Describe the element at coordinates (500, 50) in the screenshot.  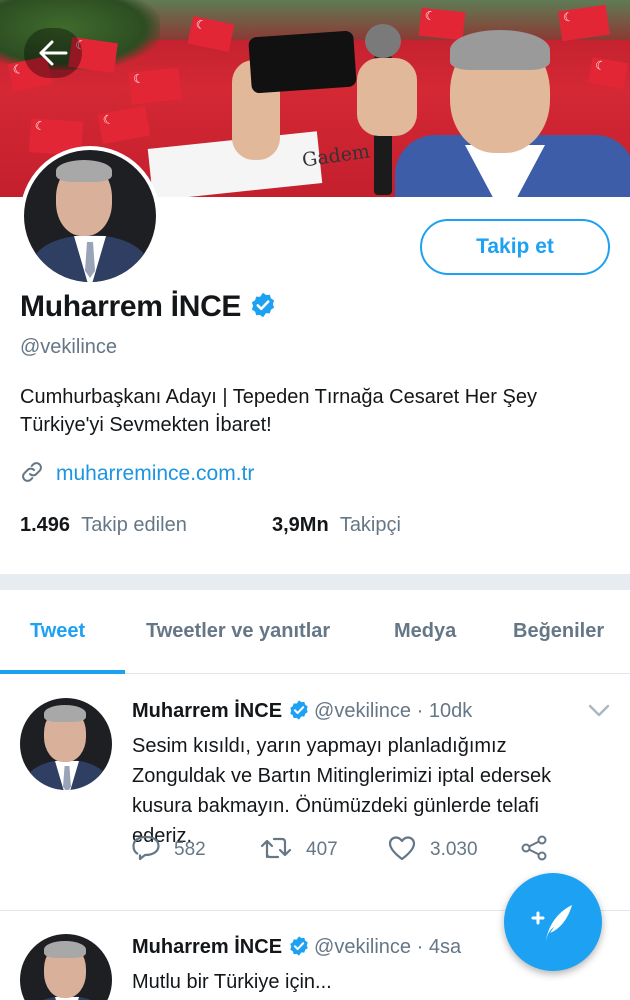
I see `banner-person-hair` at that location.